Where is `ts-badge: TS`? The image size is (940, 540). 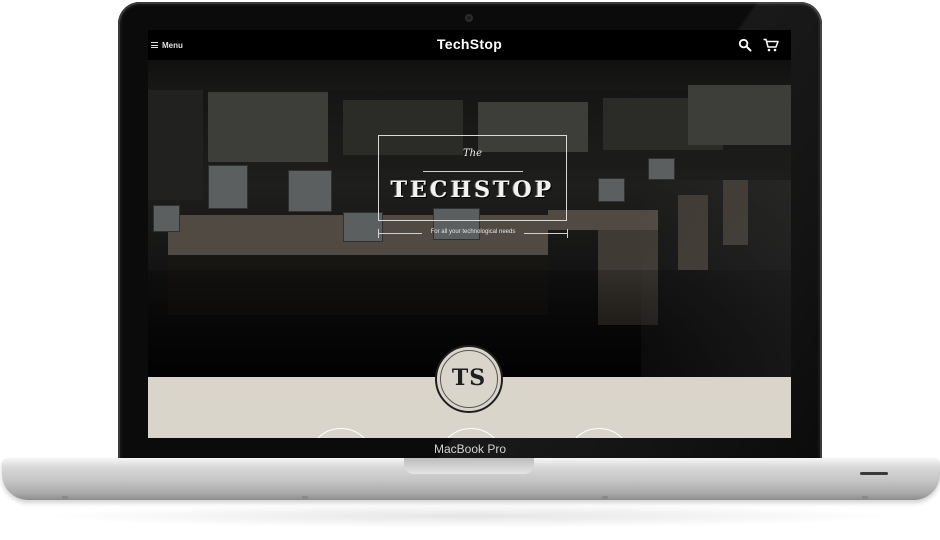 ts-badge: TS is located at coordinates (469, 379).